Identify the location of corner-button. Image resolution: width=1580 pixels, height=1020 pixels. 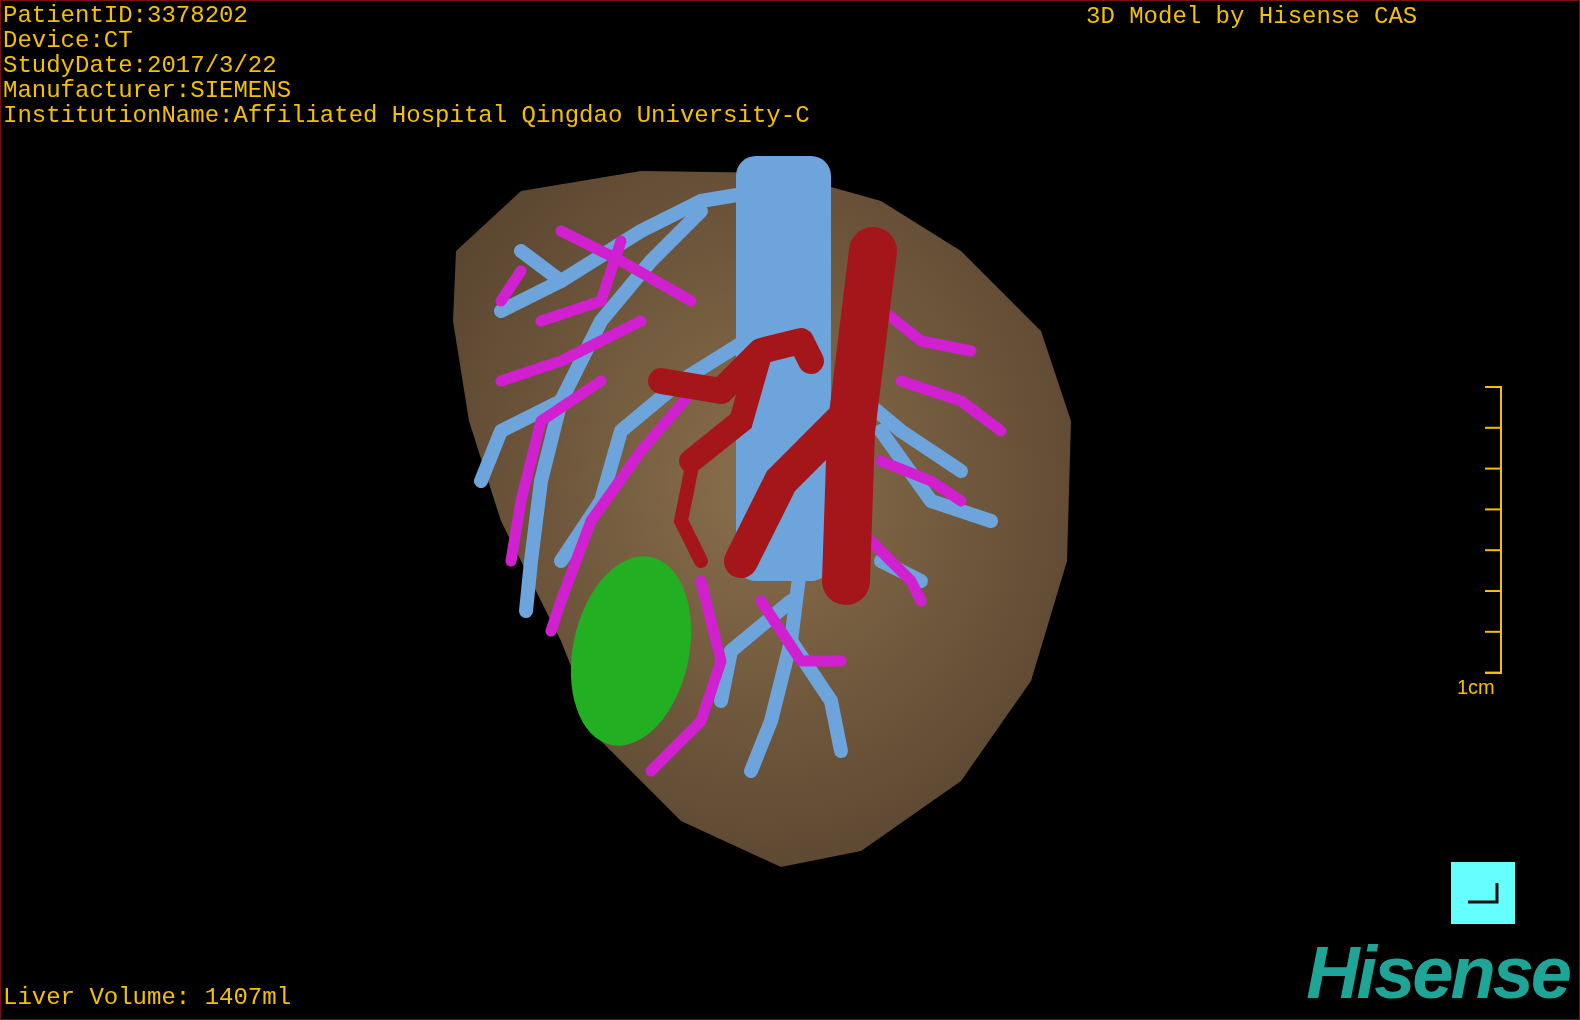
(1483, 893).